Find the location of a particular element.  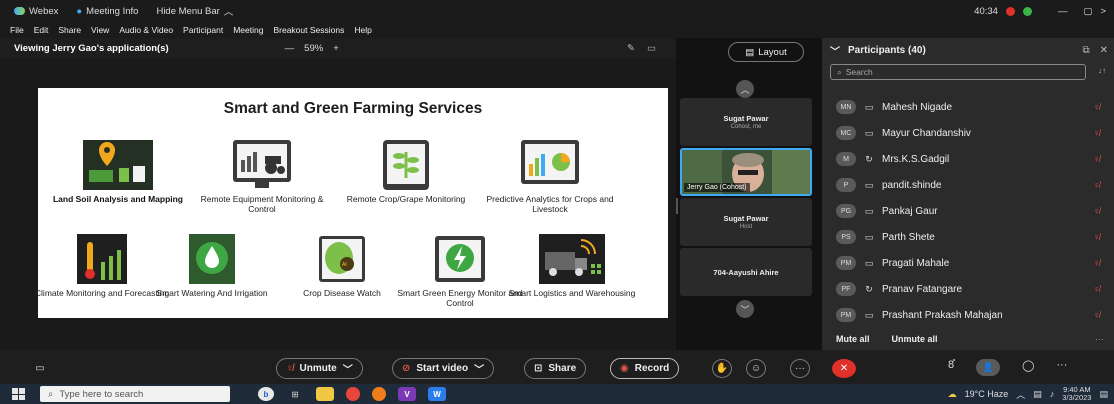

service-land-soil: Land Soil Analysis and Mapping is located at coordinates (118, 172).